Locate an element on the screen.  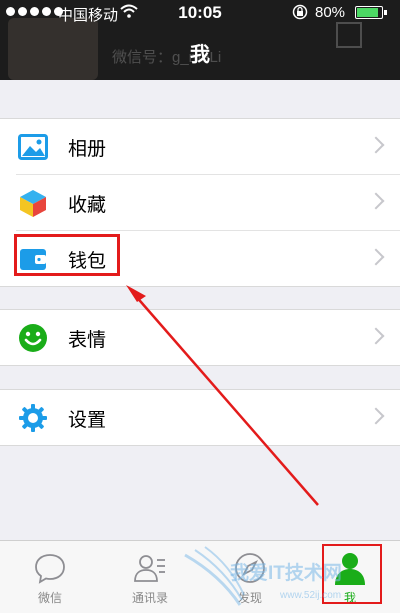
page-title: 我 is located at coordinates (200, 55).